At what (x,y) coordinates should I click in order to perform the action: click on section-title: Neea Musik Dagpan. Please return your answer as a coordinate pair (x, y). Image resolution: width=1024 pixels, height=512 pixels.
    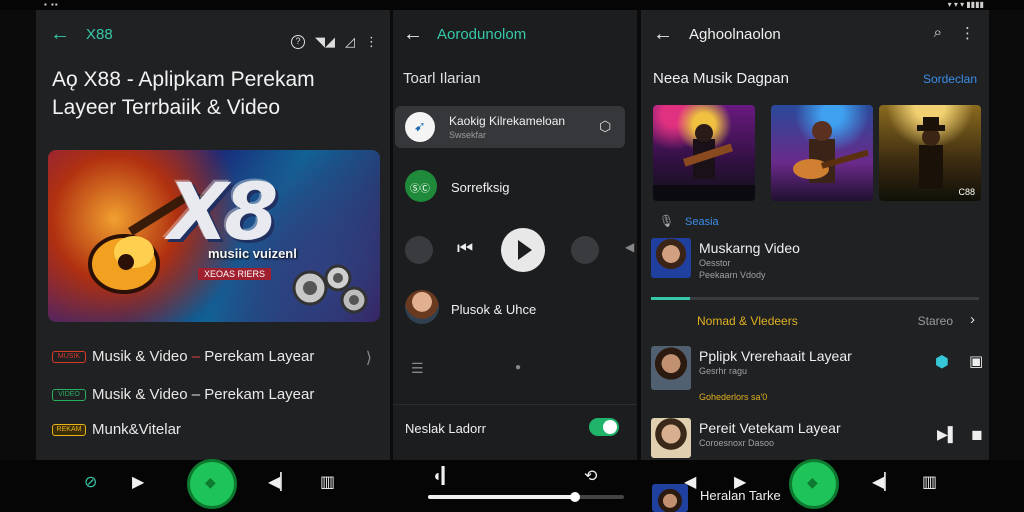
    Looking at the image, I should click on (721, 78).